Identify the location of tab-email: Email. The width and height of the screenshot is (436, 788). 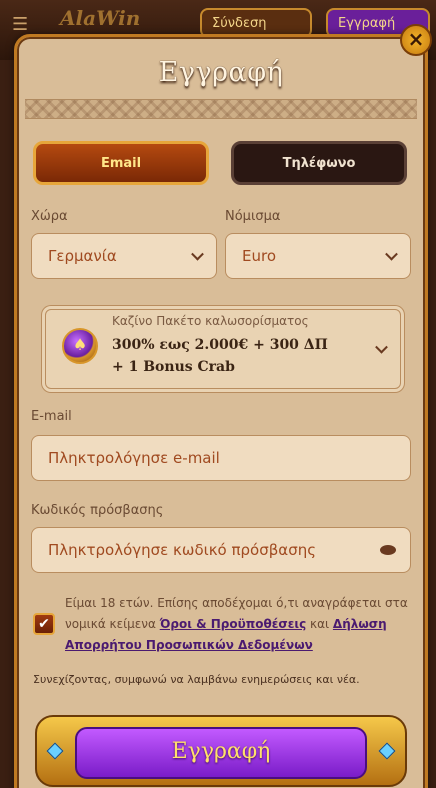
(121, 163).